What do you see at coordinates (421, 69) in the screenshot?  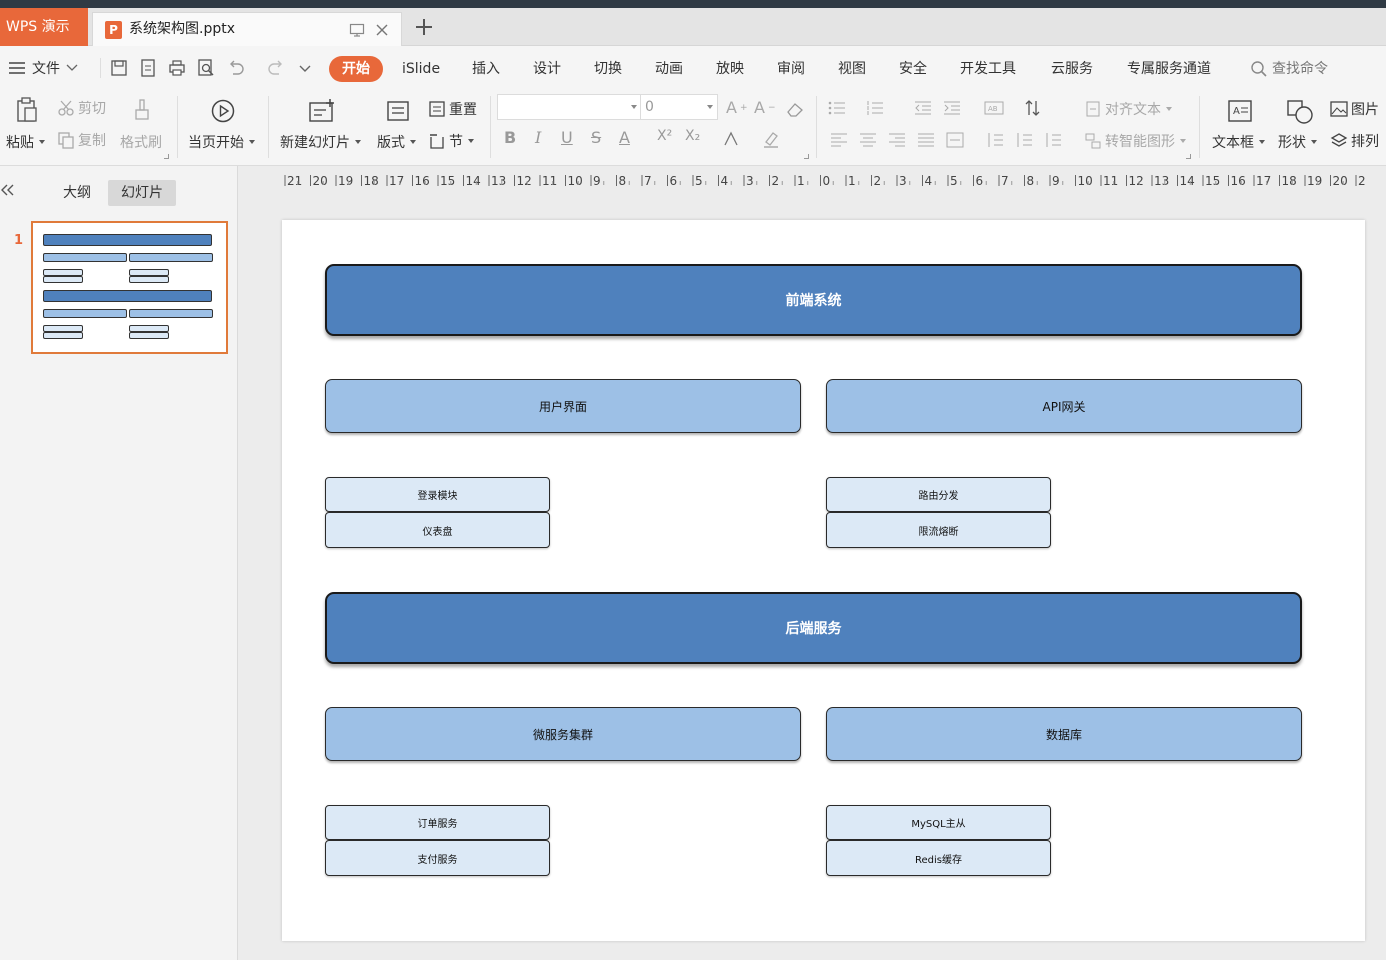 I see `tab-islide: iSlide` at bounding box center [421, 69].